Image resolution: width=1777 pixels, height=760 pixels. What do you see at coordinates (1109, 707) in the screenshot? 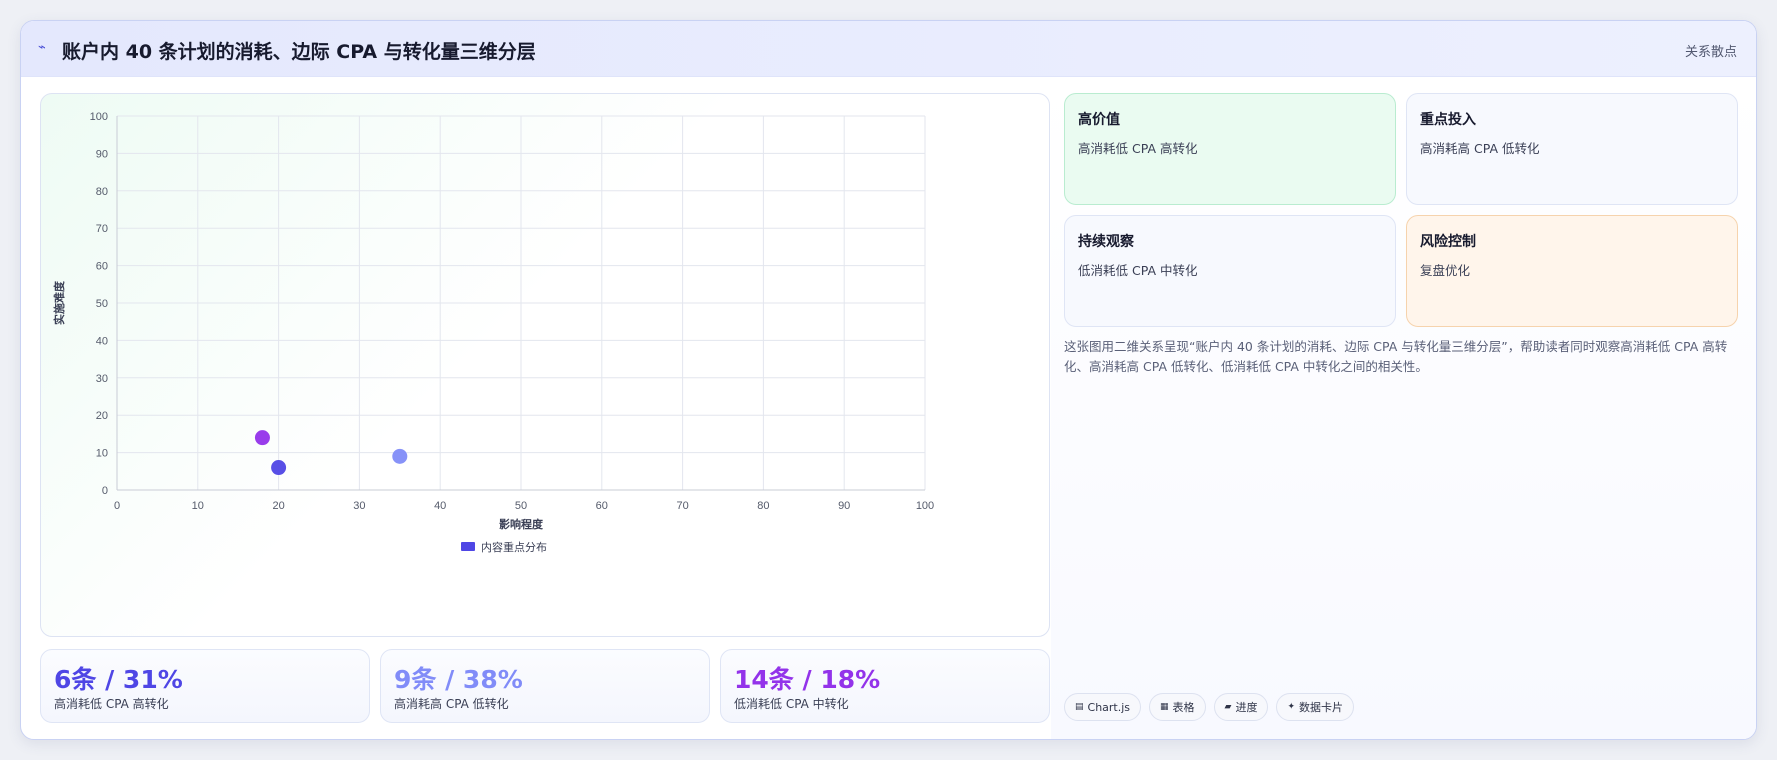
I see `chip-label: Chart.js` at bounding box center [1109, 707].